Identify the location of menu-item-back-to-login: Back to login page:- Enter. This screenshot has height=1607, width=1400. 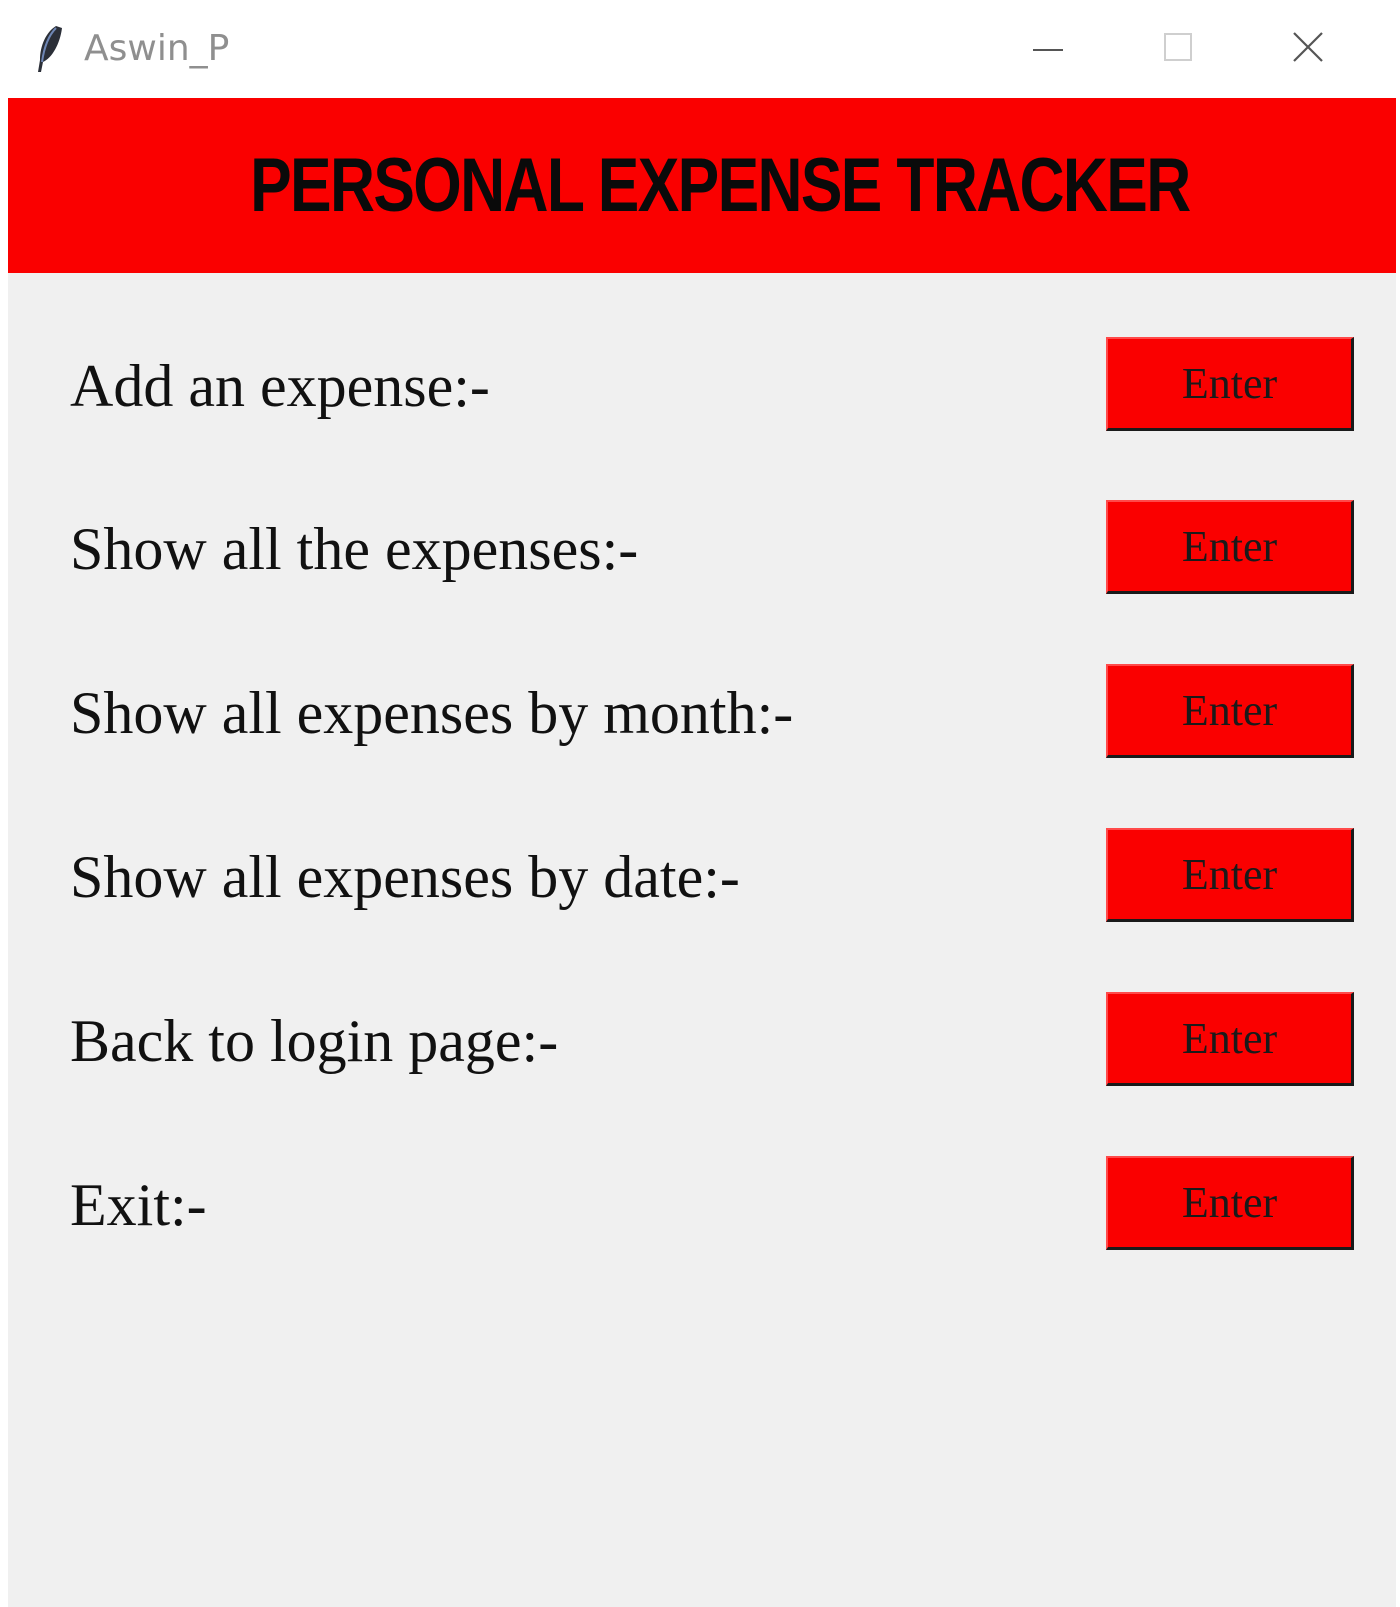
(702, 1041).